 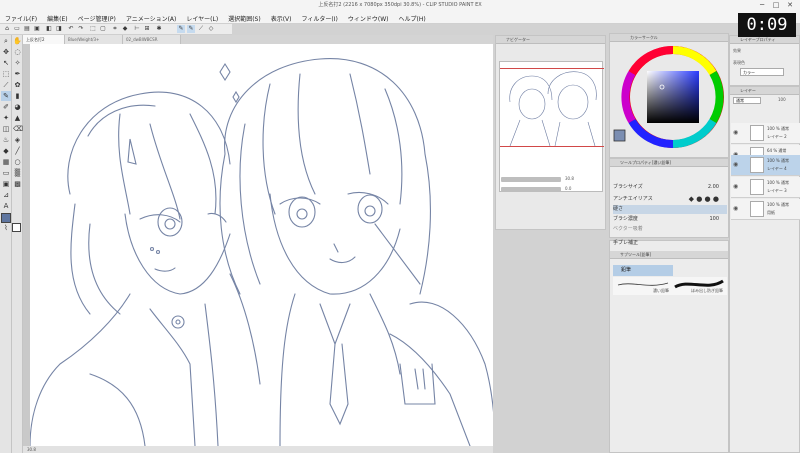 What do you see at coordinates (94, 39) in the screenshot?
I see `tab-canvas-2: Blue/Weight/3+` at bounding box center [94, 39].